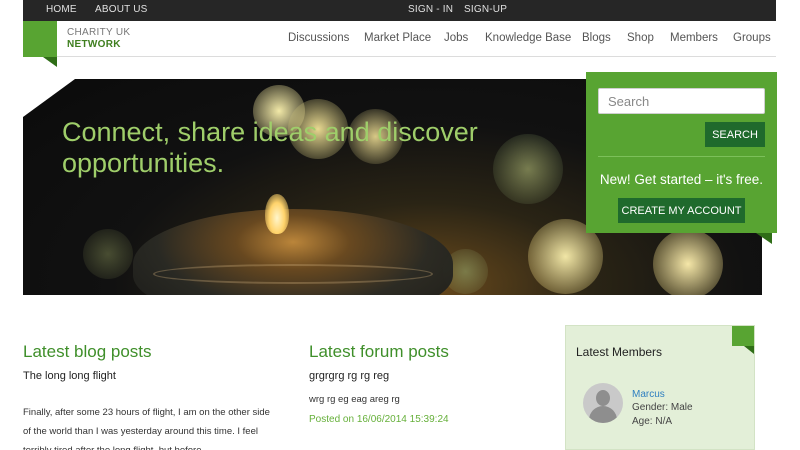  I want to click on candle-flame, so click(277, 214).